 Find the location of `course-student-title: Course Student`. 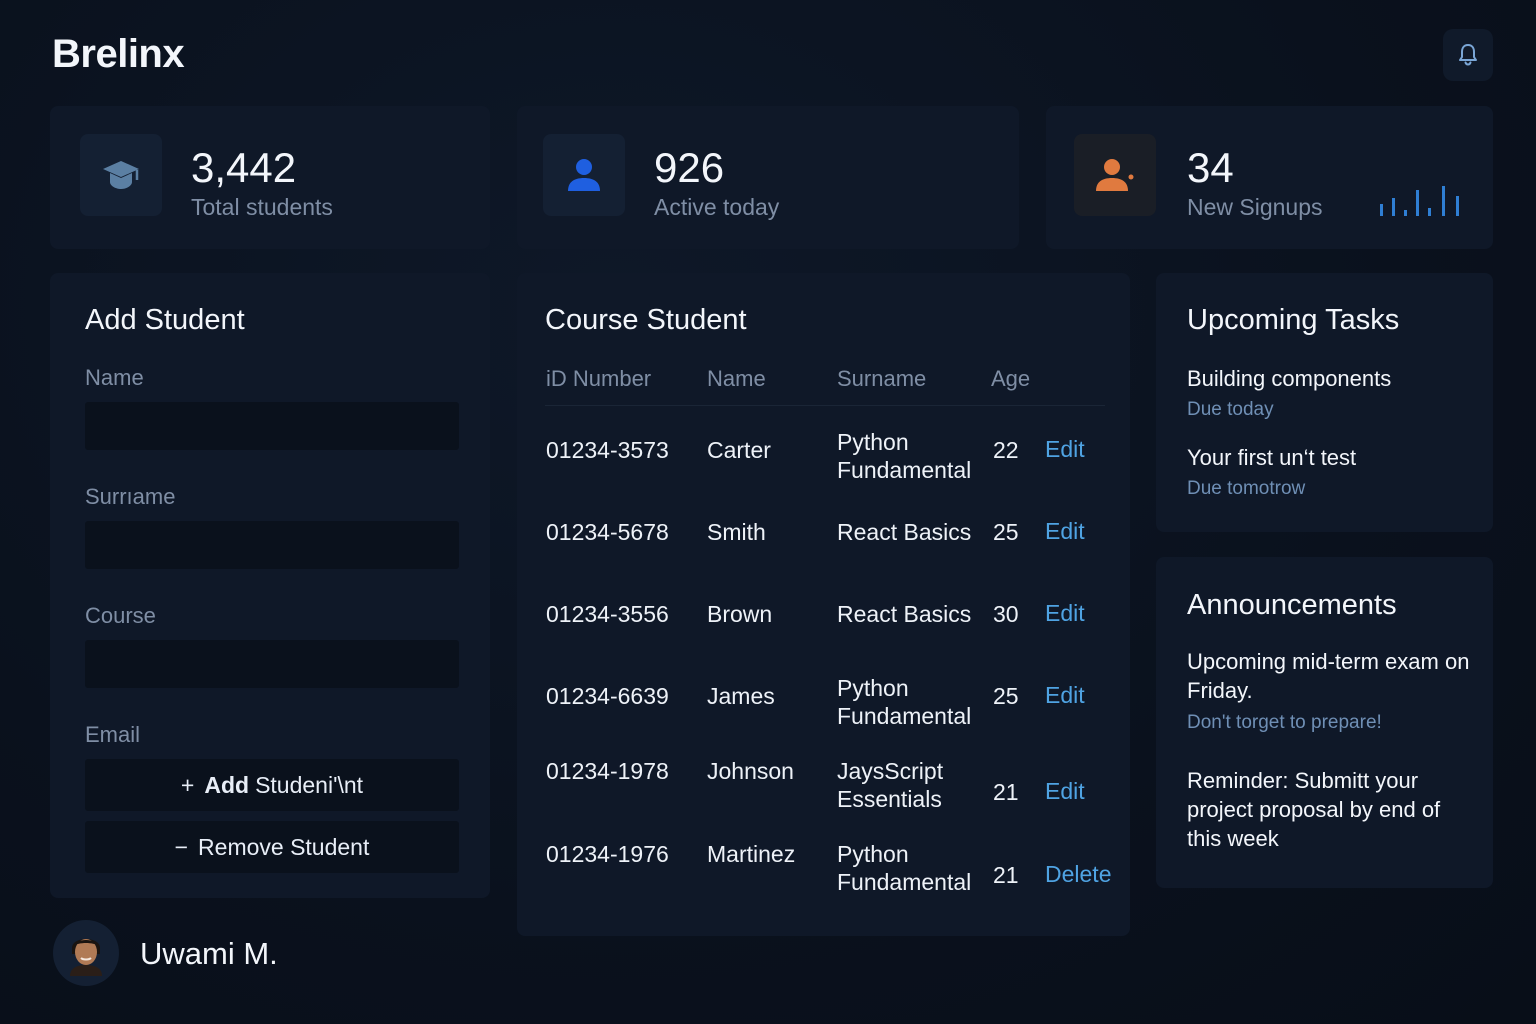

course-student-title: Course Student is located at coordinates (646, 320).